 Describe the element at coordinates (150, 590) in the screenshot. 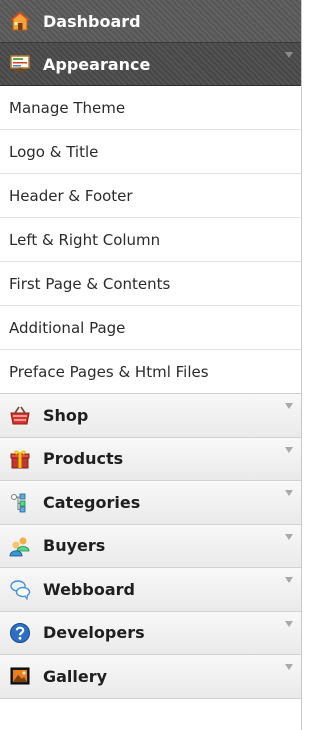

I see `menu-item-webboard: Webboard` at that location.